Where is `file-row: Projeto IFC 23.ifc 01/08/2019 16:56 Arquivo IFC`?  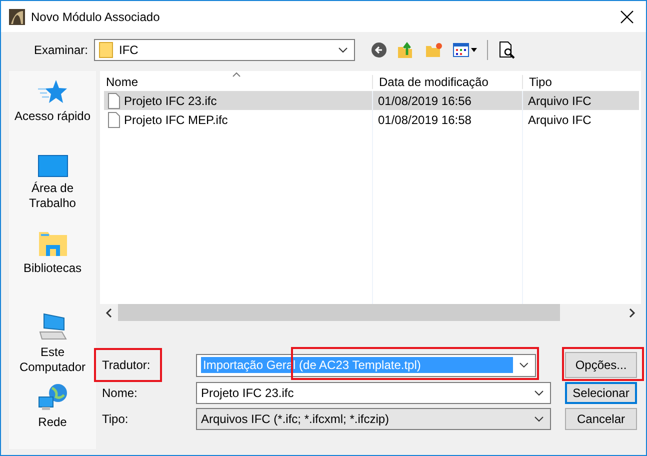
file-row: Projeto IFC 23.ifc 01/08/2019 16:56 Arquivo IFC is located at coordinates (371, 100).